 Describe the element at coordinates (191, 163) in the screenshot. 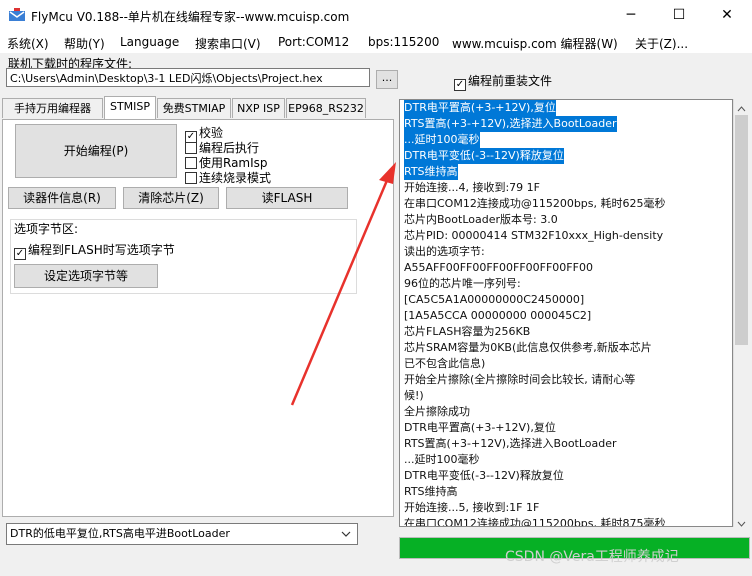

I see `ramisp-checkbox-box` at that location.